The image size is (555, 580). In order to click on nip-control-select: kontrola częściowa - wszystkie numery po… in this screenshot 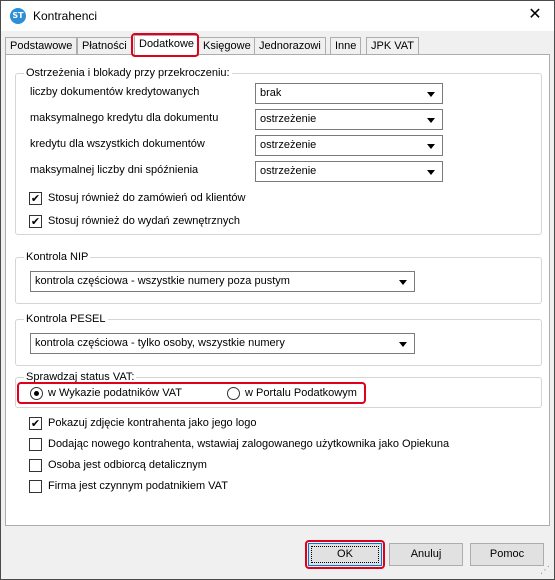, I will do `click(222, 281)`.